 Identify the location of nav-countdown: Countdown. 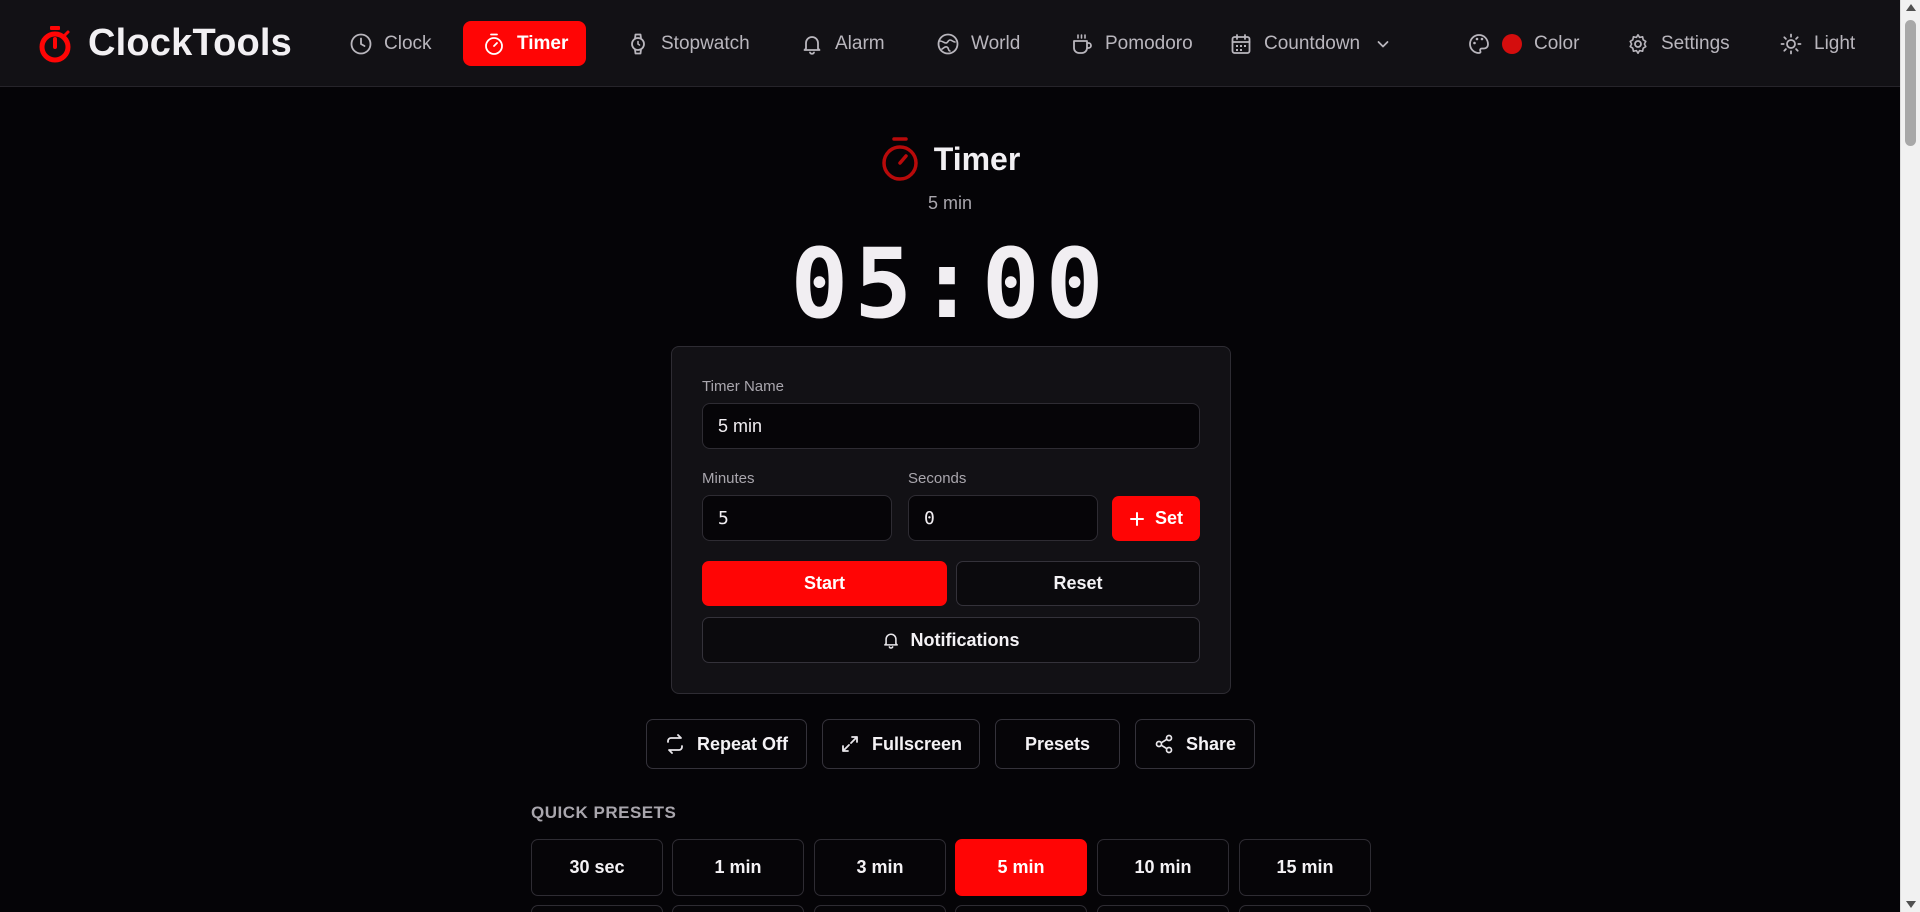
(1312, 43).